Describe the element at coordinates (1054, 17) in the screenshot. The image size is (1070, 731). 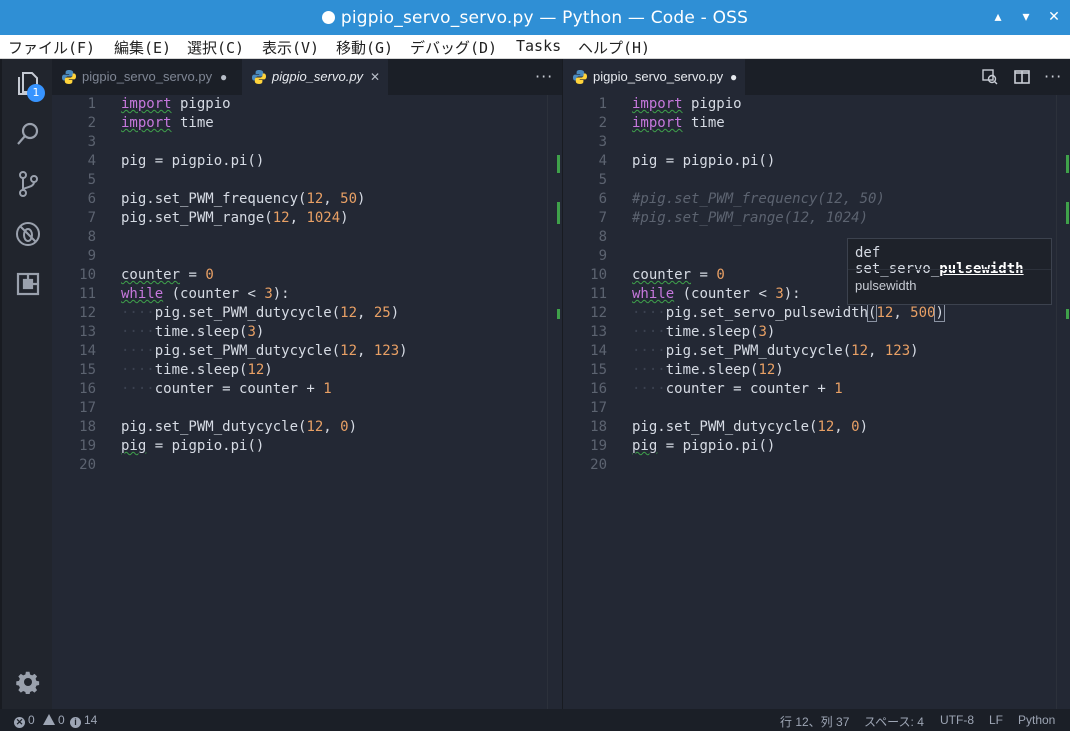
I see `close-window-button: ✕` at that location.